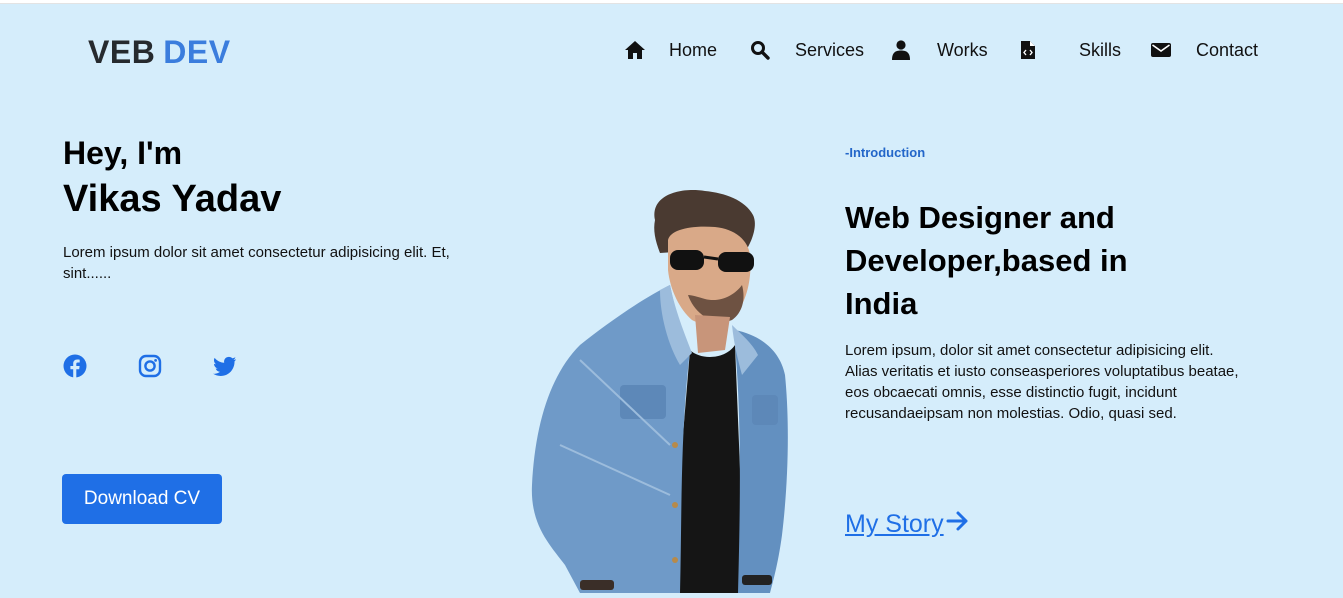 Image resolution: width=1343 pixels, height=598 pixels. I want to click on top-border, so click(671, 2).